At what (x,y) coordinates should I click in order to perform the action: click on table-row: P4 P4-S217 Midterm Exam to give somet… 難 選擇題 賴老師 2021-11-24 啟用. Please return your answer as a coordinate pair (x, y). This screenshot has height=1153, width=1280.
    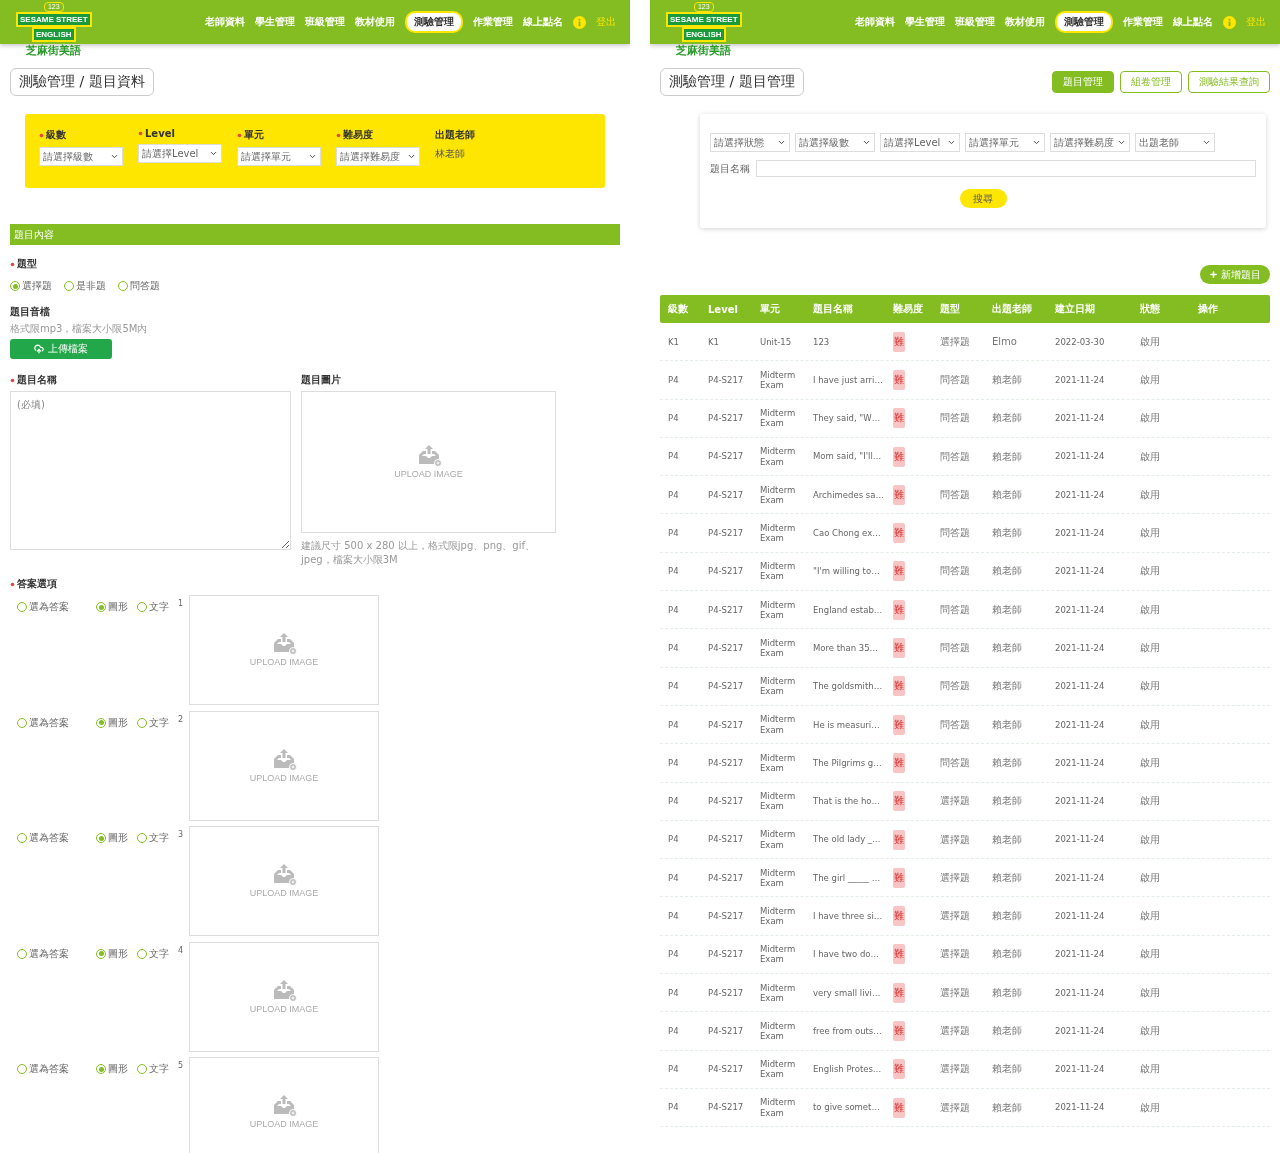
    Looking at the image, I should click on (965, 1108).